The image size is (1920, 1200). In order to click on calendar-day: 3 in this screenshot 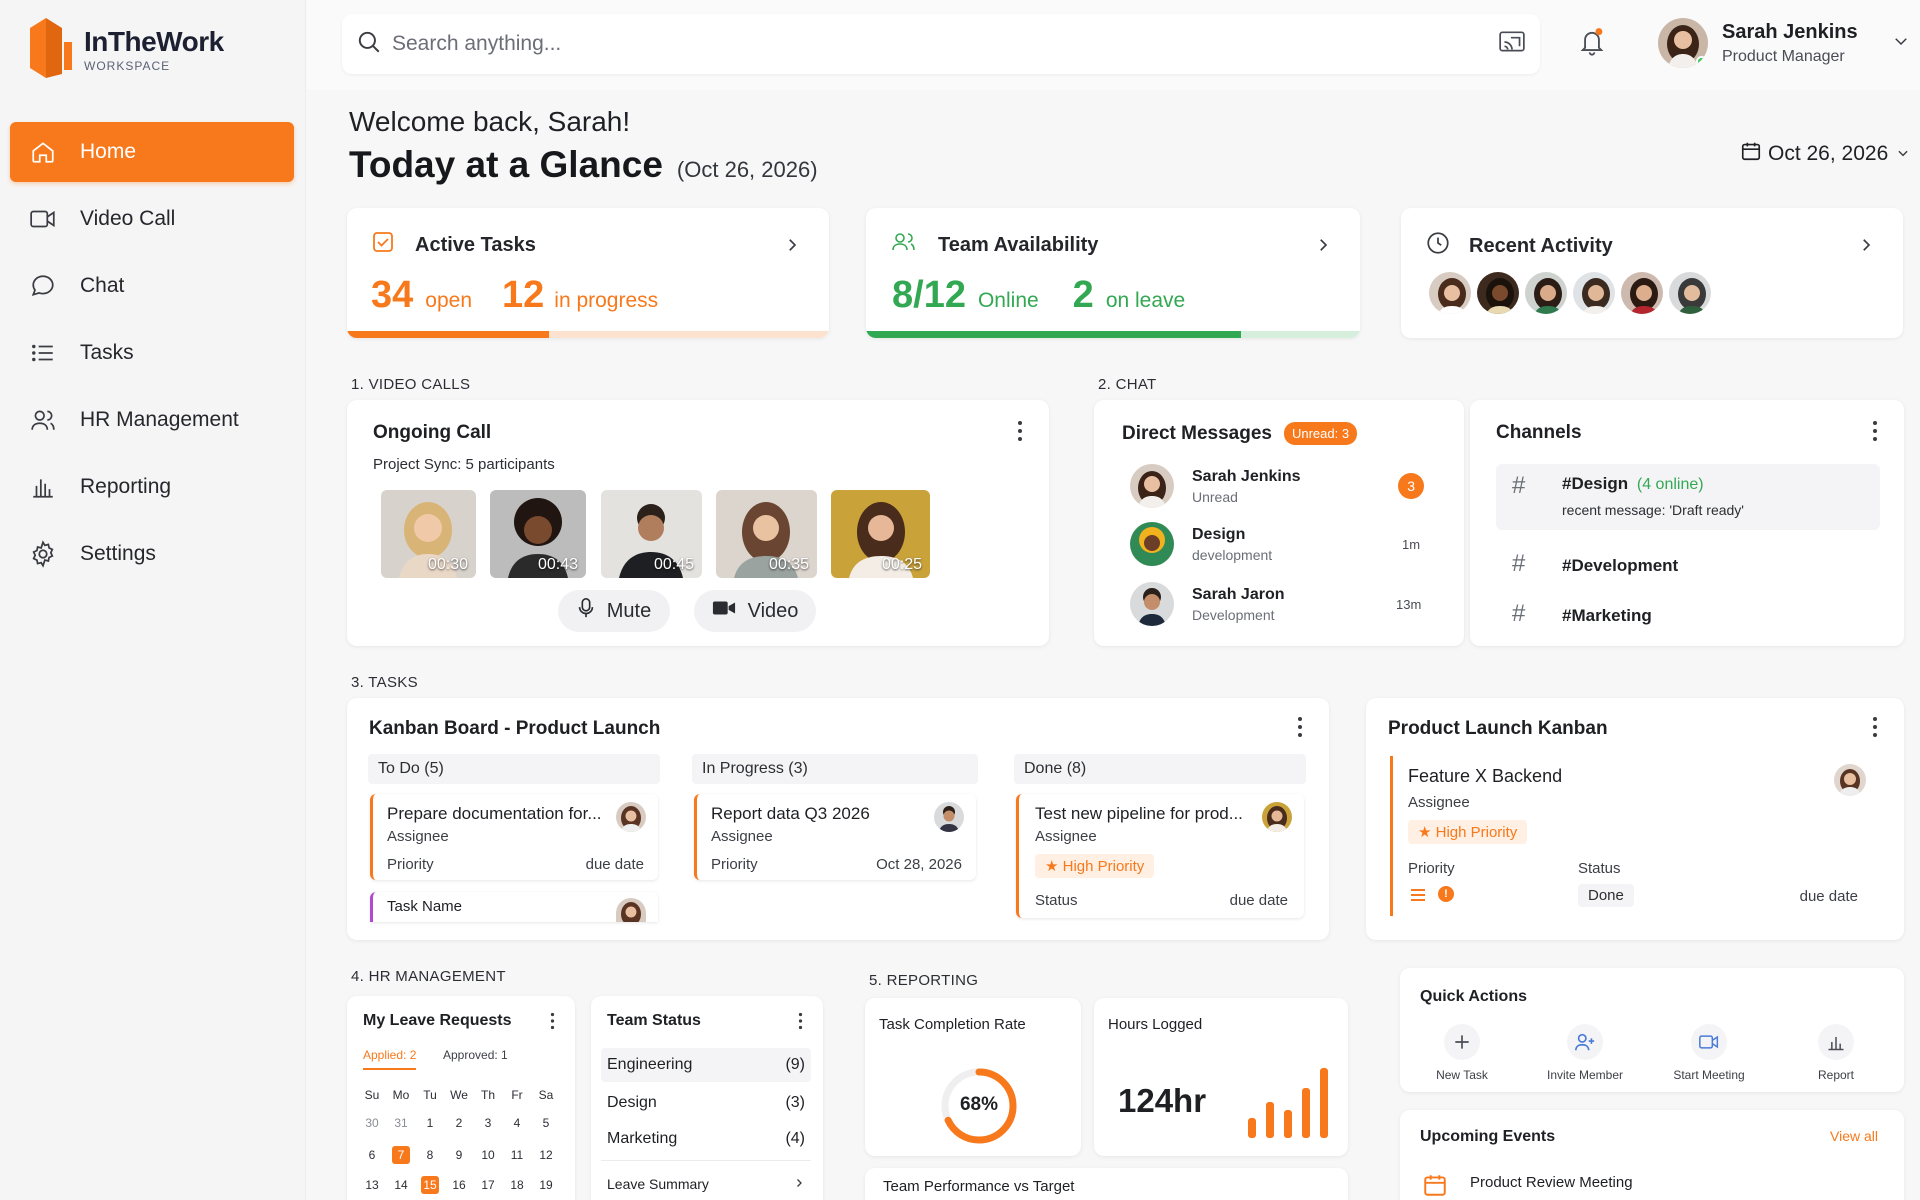, I will do `click(488, 1123)`.